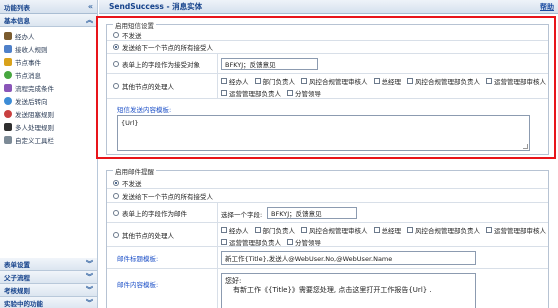 This screenshot has height=308, width=558. Describe the element at coordinates (516, 230) in the screenshot. I see `mail-check-ops-reviewer: 运营管理部审核人` at that location.